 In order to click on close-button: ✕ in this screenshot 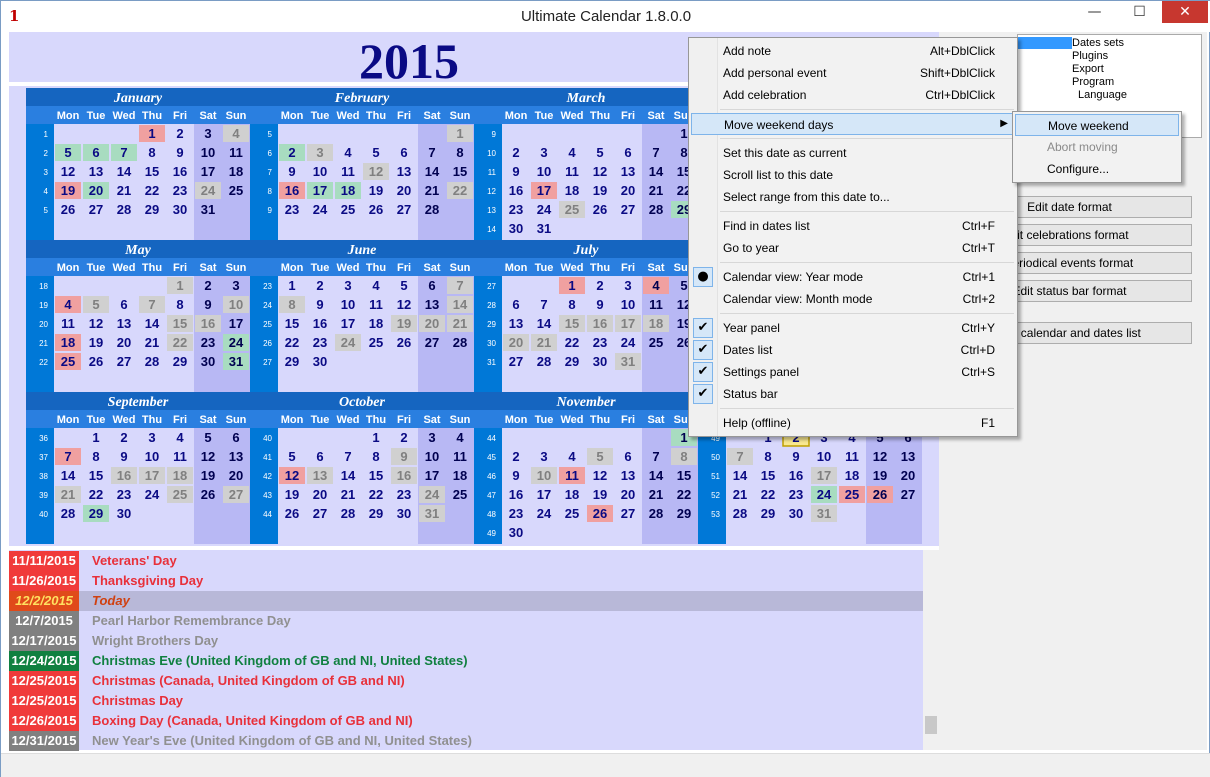, I will do `click(1185, 12)`.